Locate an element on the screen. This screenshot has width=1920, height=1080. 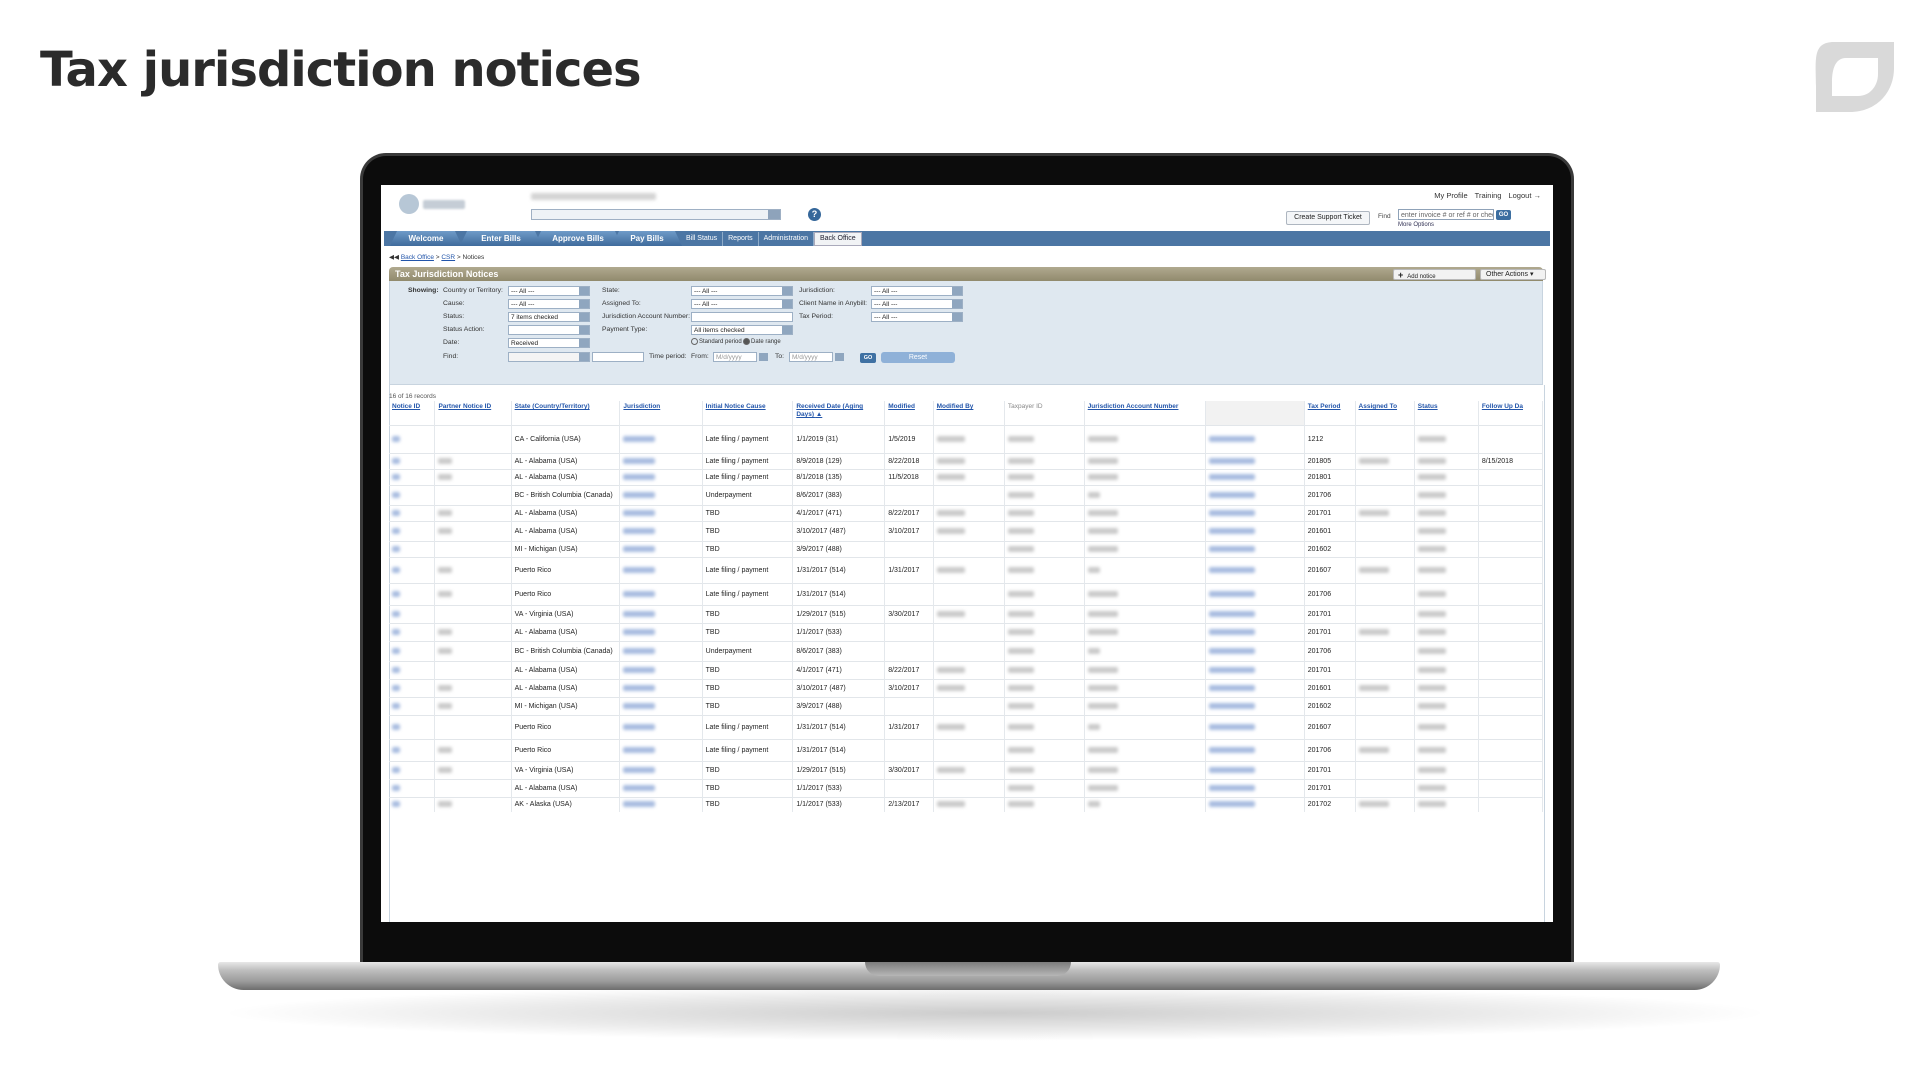
country-select: --- All --- is located at coordinates (549, 291).